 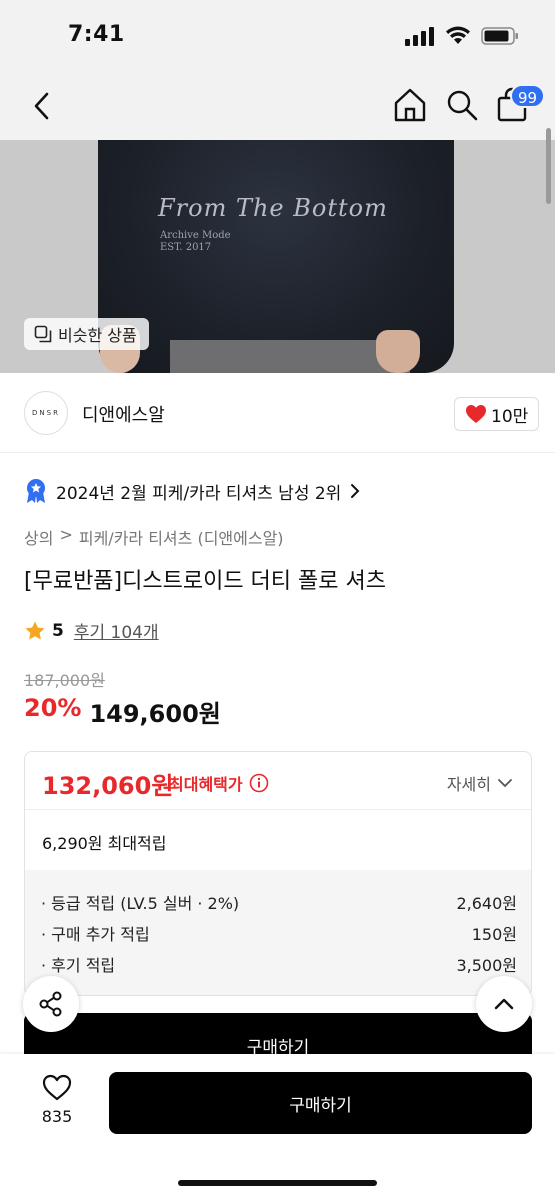 I want to click on detail-label: 자세히, so click(x=468, y=784).